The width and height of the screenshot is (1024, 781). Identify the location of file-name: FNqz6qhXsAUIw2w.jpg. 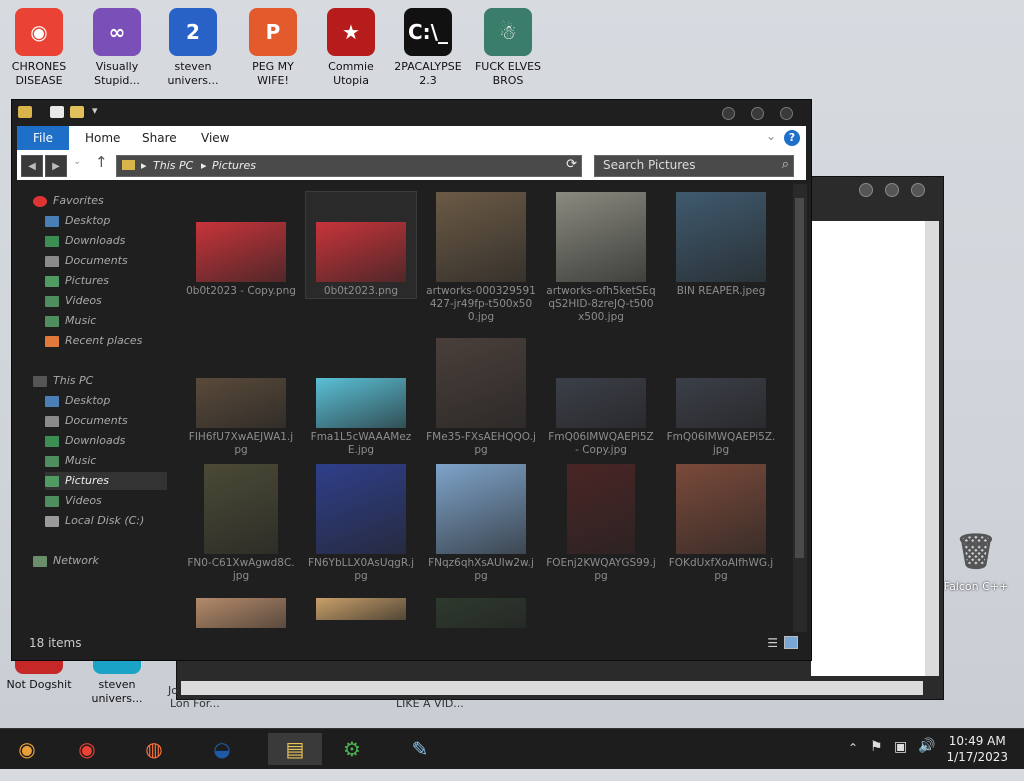
(481, 569).